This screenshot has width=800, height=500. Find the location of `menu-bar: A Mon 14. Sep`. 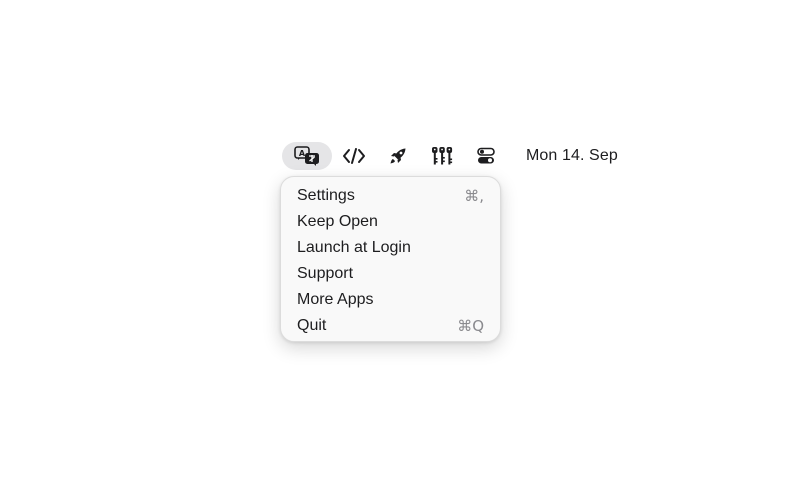

menu-bar: A Mon 14. Sep is located at coordinates (450, 156).